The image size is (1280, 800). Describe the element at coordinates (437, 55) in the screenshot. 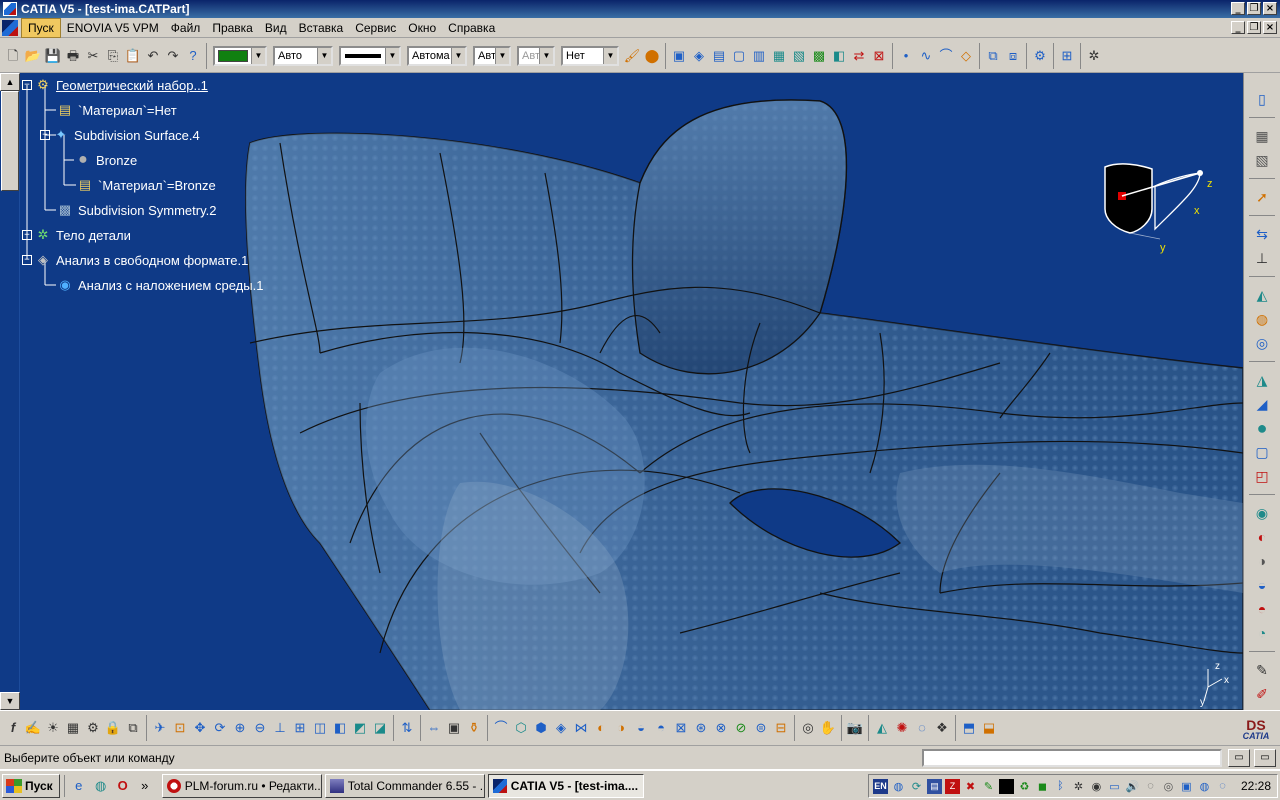

I see `line-type-combo: Автома ▼` at that location.